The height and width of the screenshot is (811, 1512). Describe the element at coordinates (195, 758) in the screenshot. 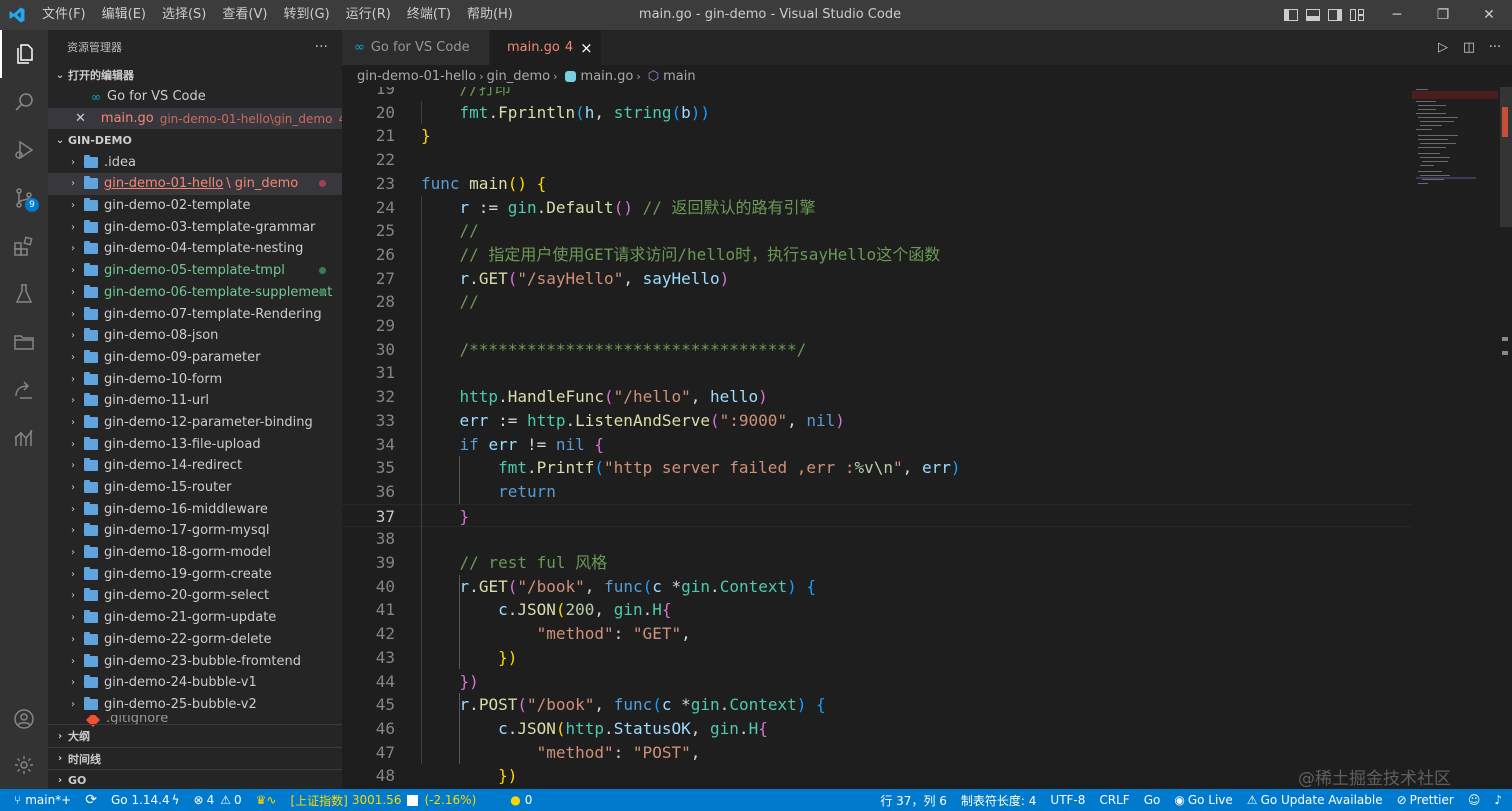

I see `timeline-header: › 时间线` at that location.